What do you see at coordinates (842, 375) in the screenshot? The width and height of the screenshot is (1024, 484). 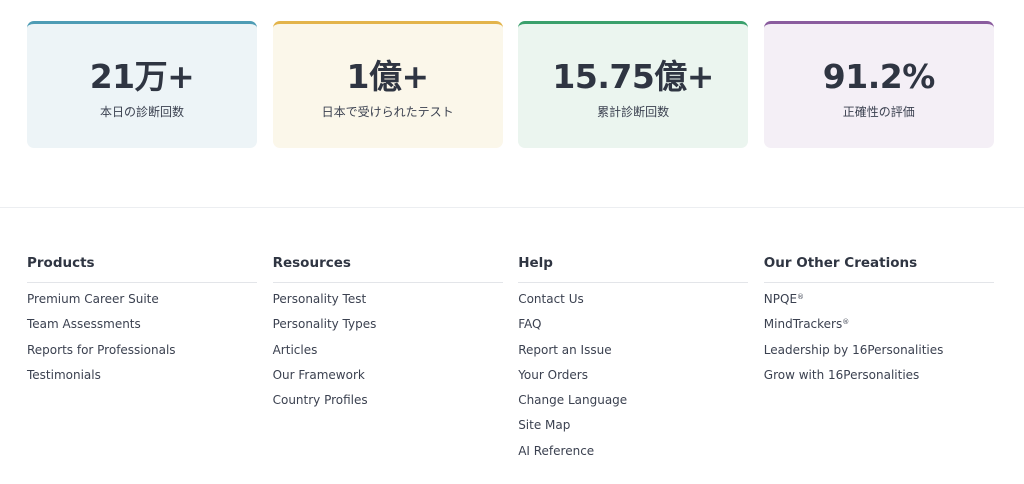 I see `footer-link-text: Grow with 16Personalities` at bounding box center [842, 375].